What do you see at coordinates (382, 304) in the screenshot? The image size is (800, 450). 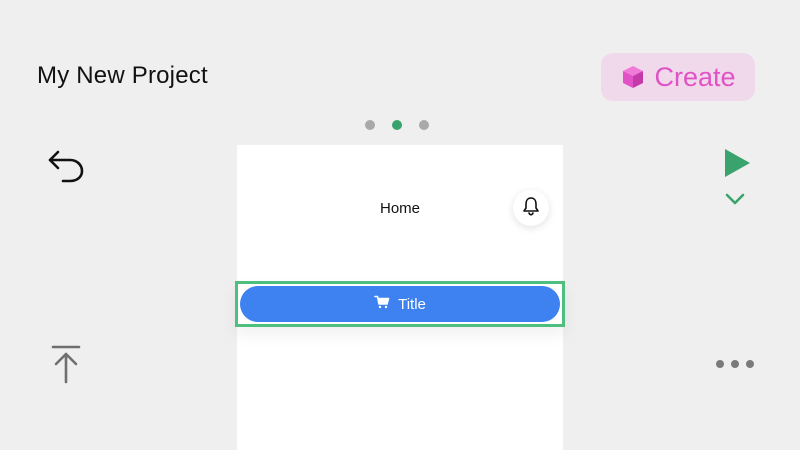 I see `cart-icon` at bounding box center [382, 304].